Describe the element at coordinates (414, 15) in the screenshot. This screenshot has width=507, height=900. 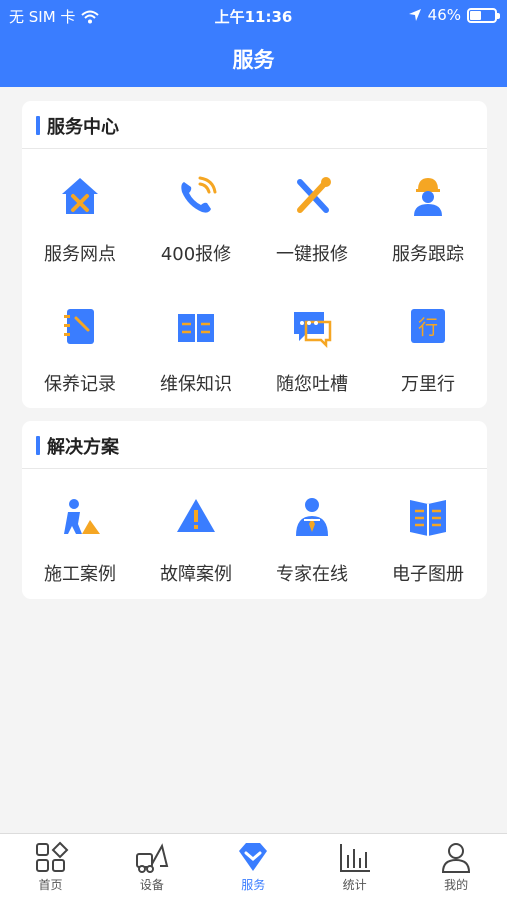
I see `location-arrow-icon` at that location.